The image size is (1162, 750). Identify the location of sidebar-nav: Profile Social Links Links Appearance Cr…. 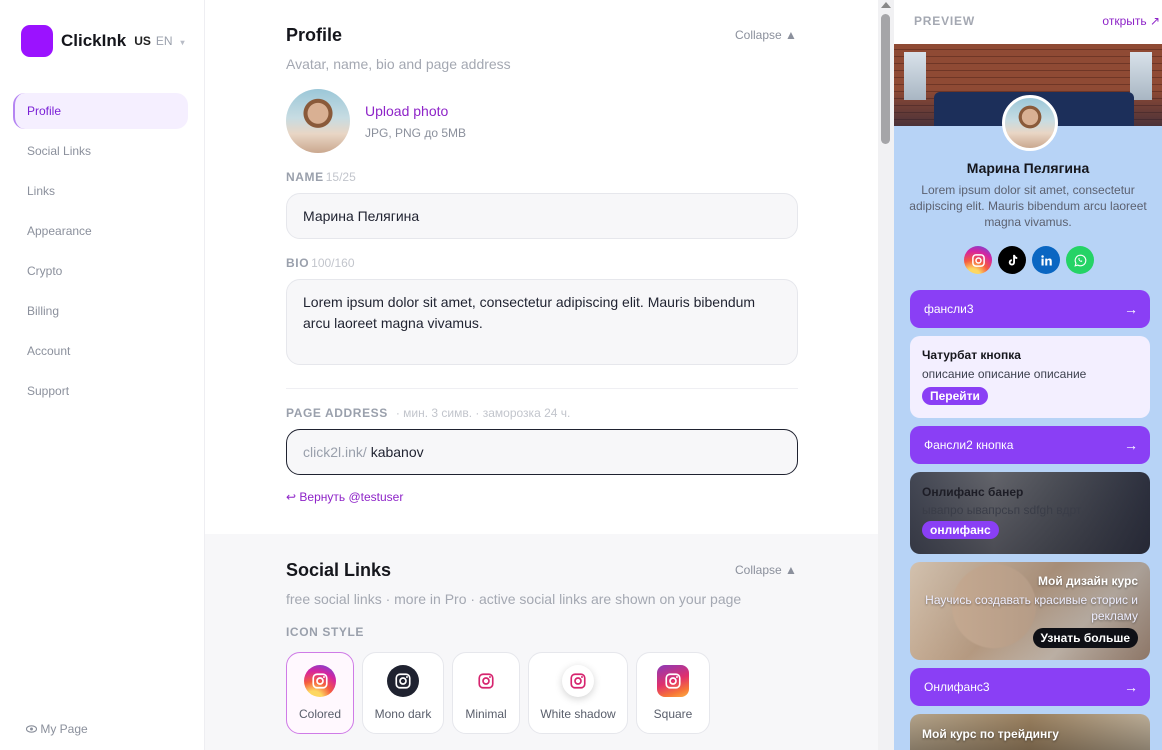
(100, 253).